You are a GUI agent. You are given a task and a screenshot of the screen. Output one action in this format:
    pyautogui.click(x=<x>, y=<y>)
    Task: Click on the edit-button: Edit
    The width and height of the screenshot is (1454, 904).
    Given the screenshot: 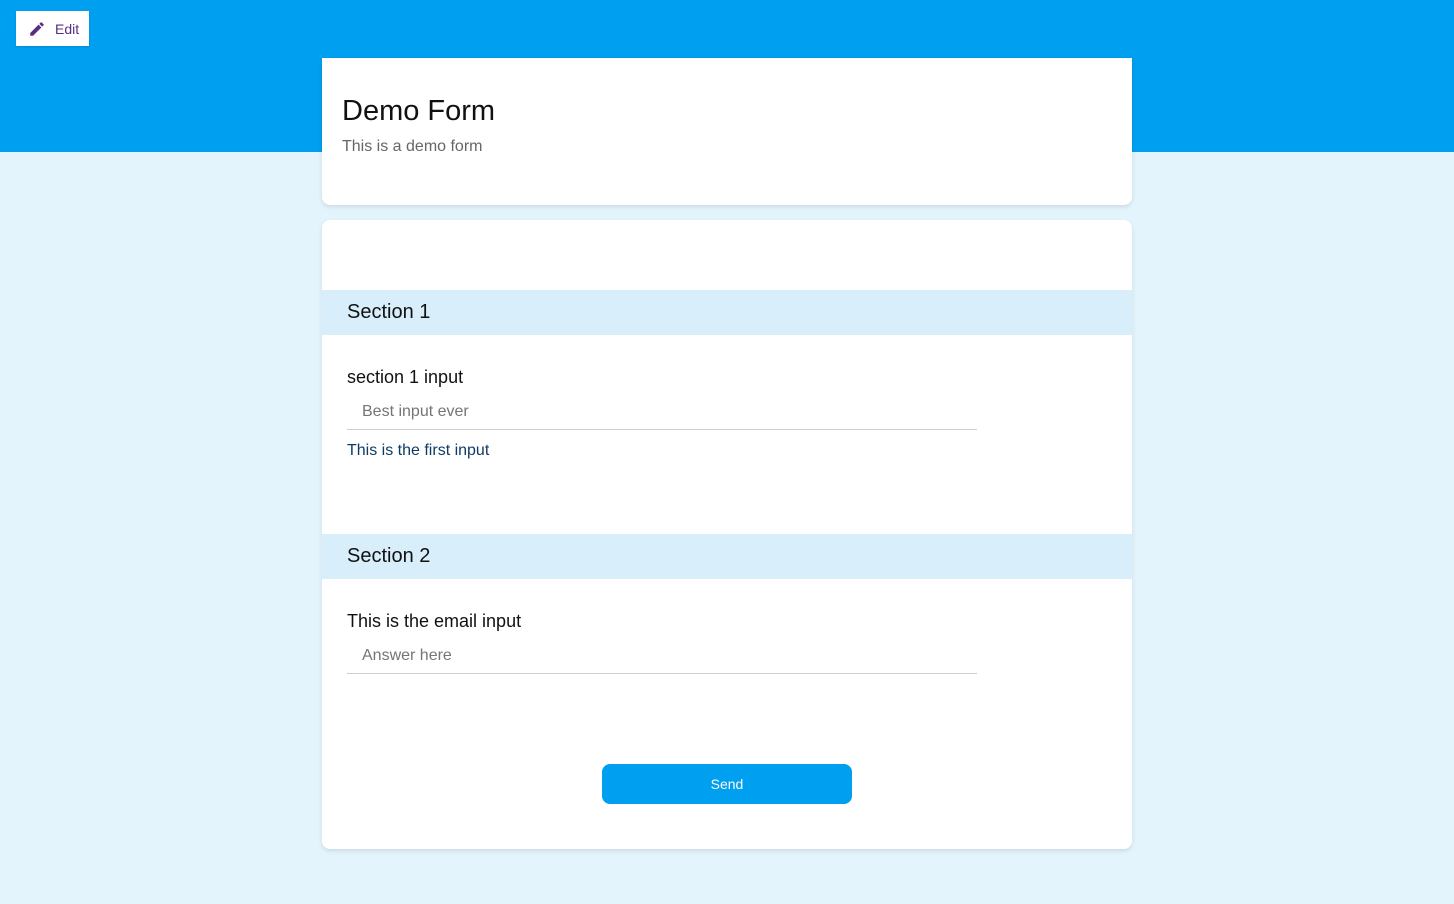 What is the action you would take?
    pyautogui.click(x=52, y=28)
    